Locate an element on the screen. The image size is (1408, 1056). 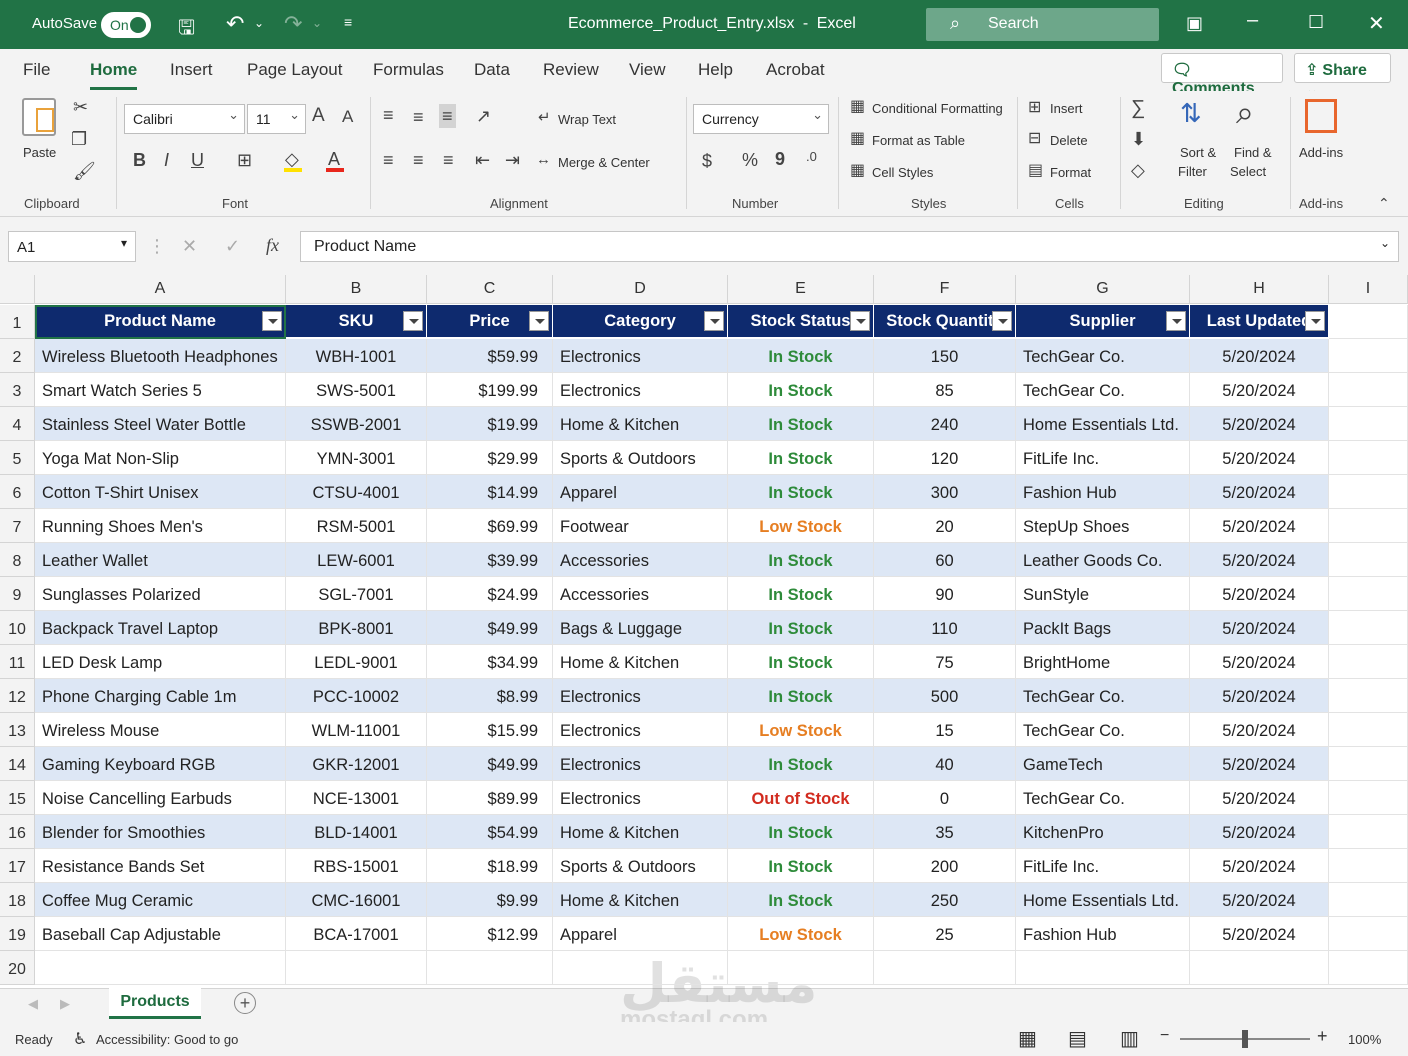
table-cell: BLD-14001 is located at coordinates (356, 832).